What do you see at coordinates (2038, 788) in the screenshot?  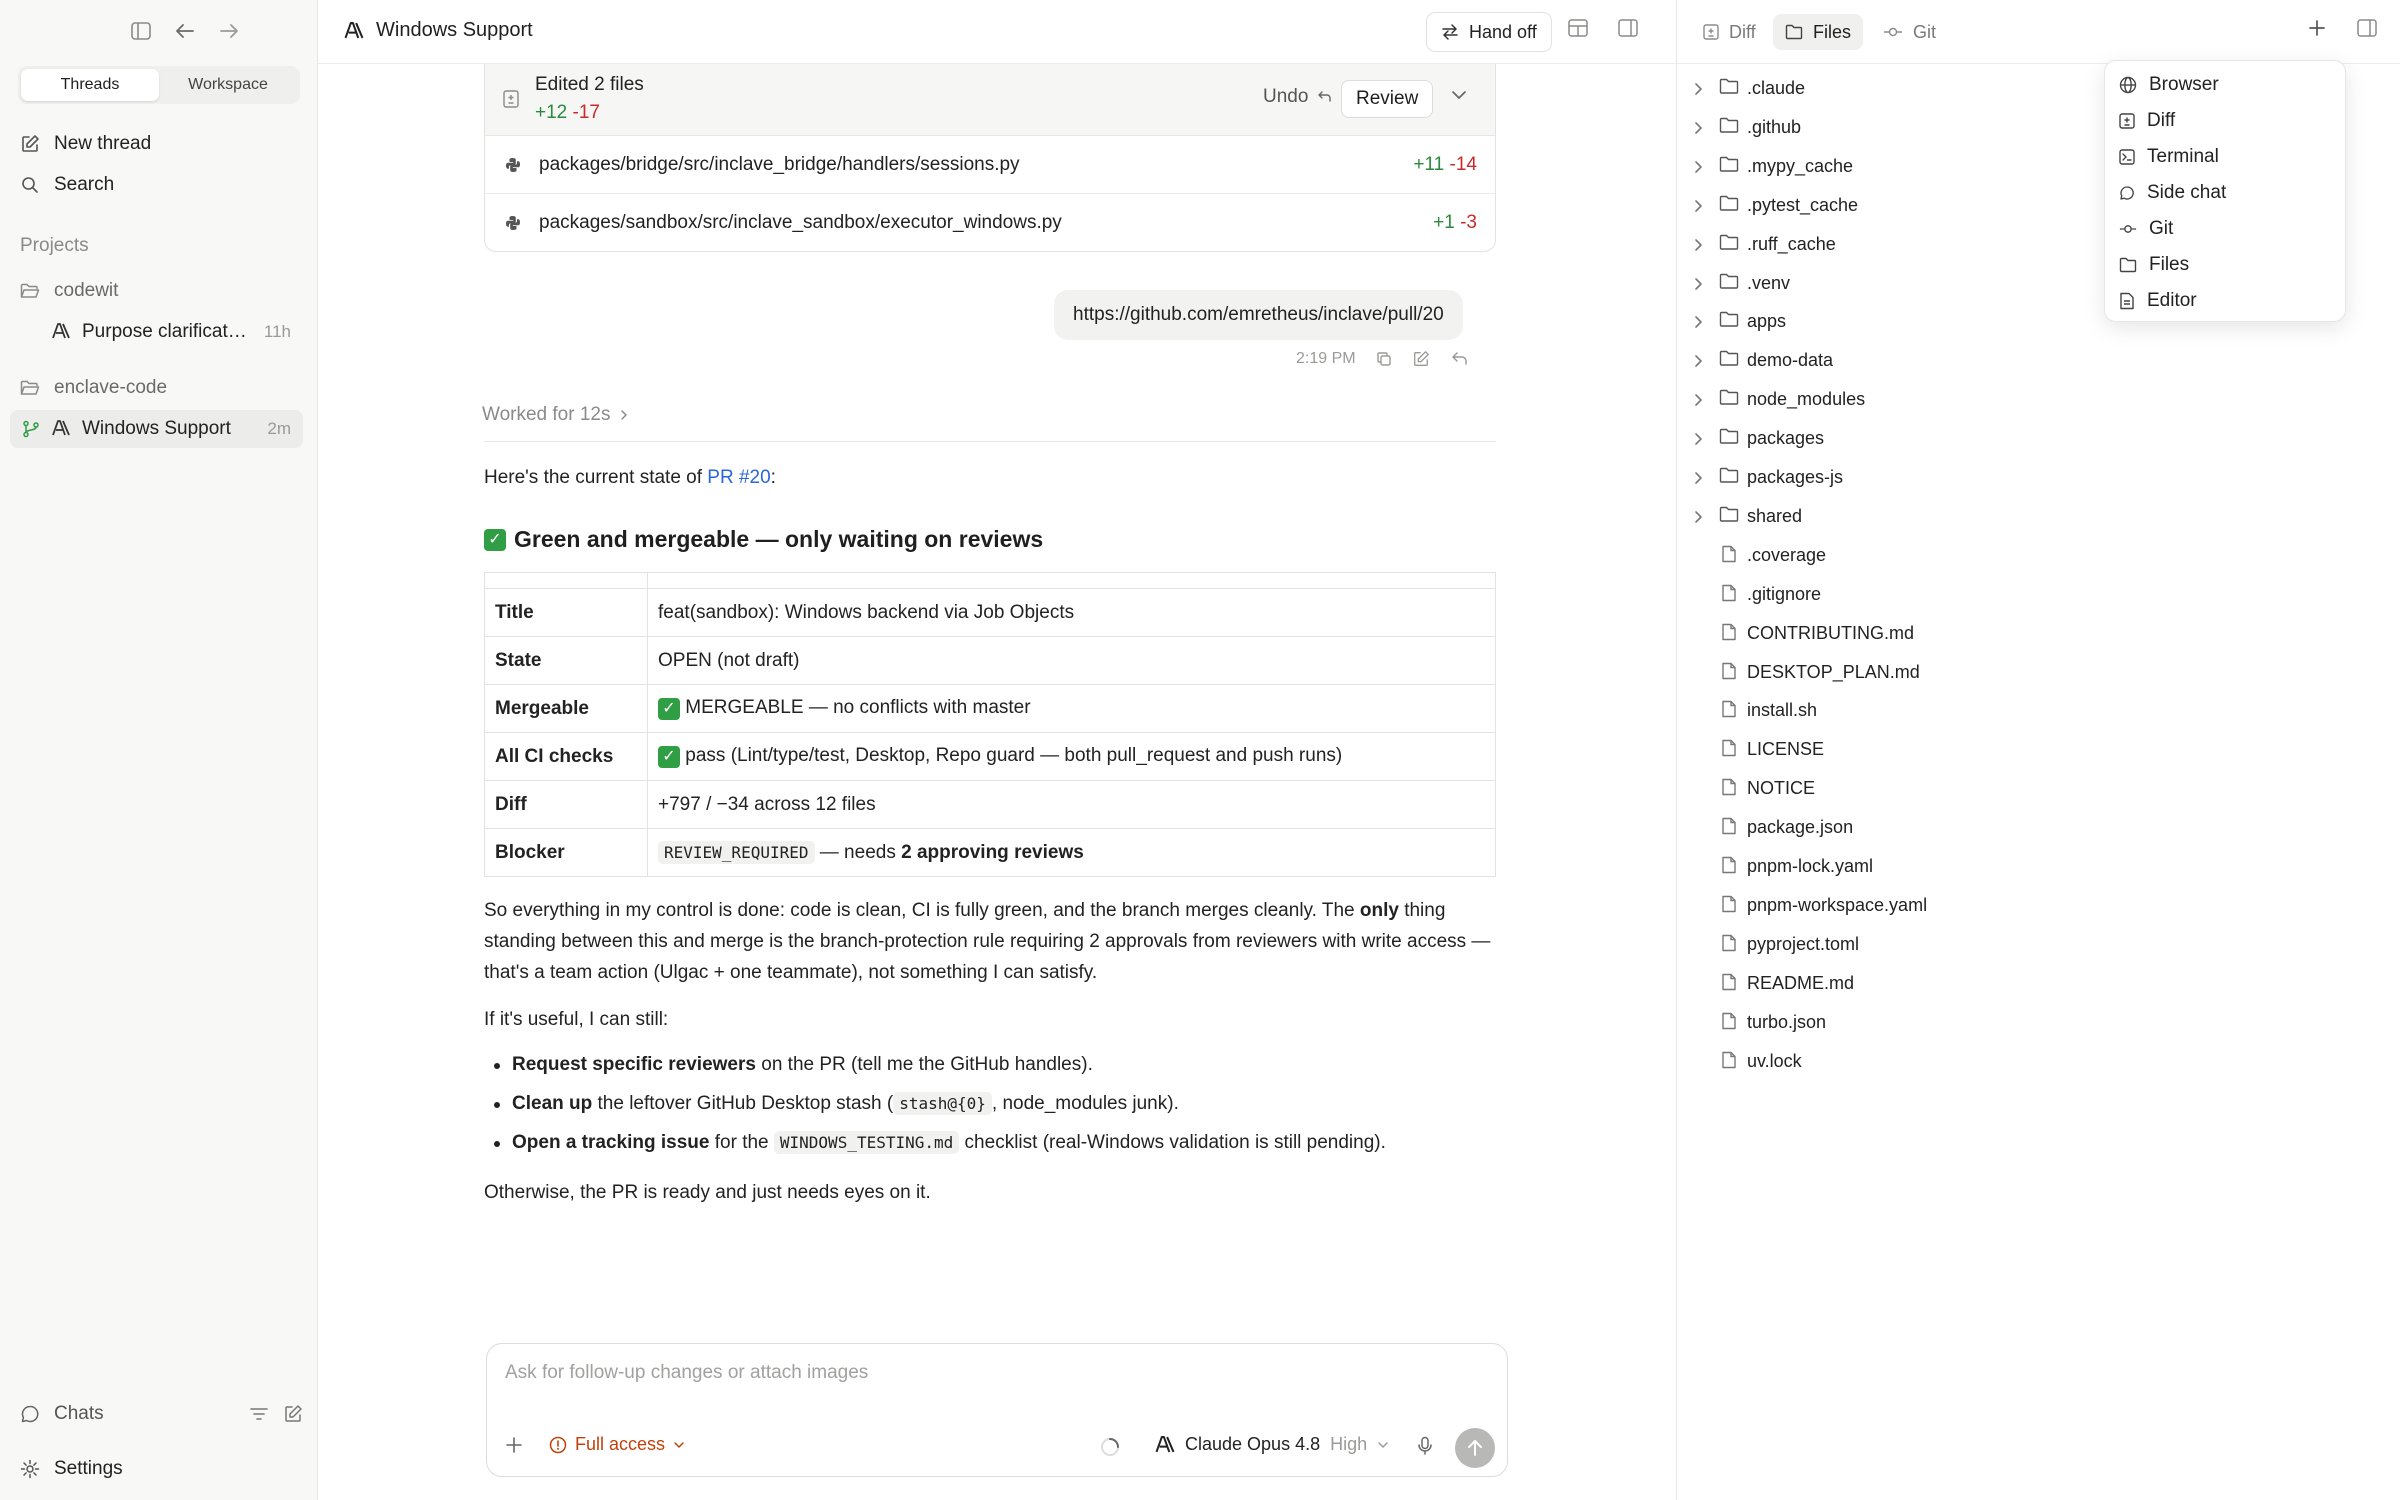 I see `tree-file-row: NOTICE` at bounding box center [2038, 788].